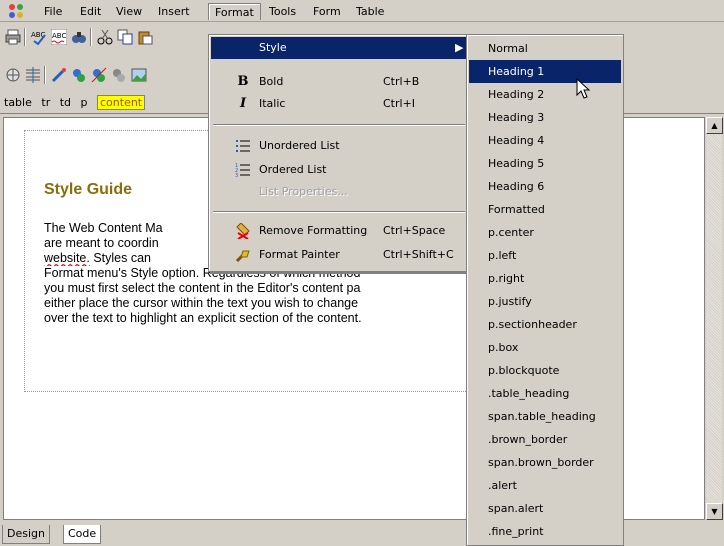 This screenshot has height=546, width=724. What do you see at coordinates (545, 278) in the screenshot?
I see `style-option-p-right: p.right` at bounding box center [545, 278].